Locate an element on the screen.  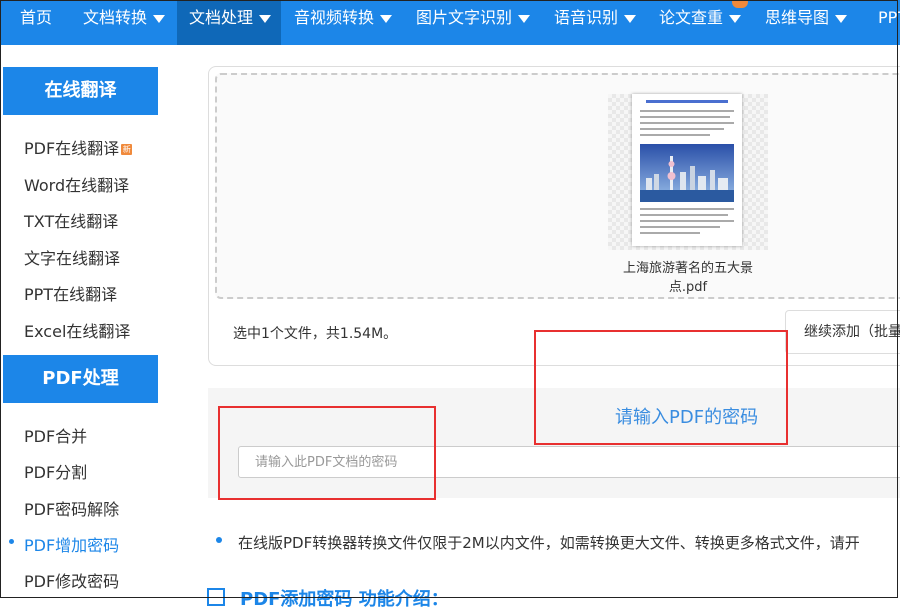
sidebar-item-label: PPT在线翻译 is located at coordinates (71, 294).